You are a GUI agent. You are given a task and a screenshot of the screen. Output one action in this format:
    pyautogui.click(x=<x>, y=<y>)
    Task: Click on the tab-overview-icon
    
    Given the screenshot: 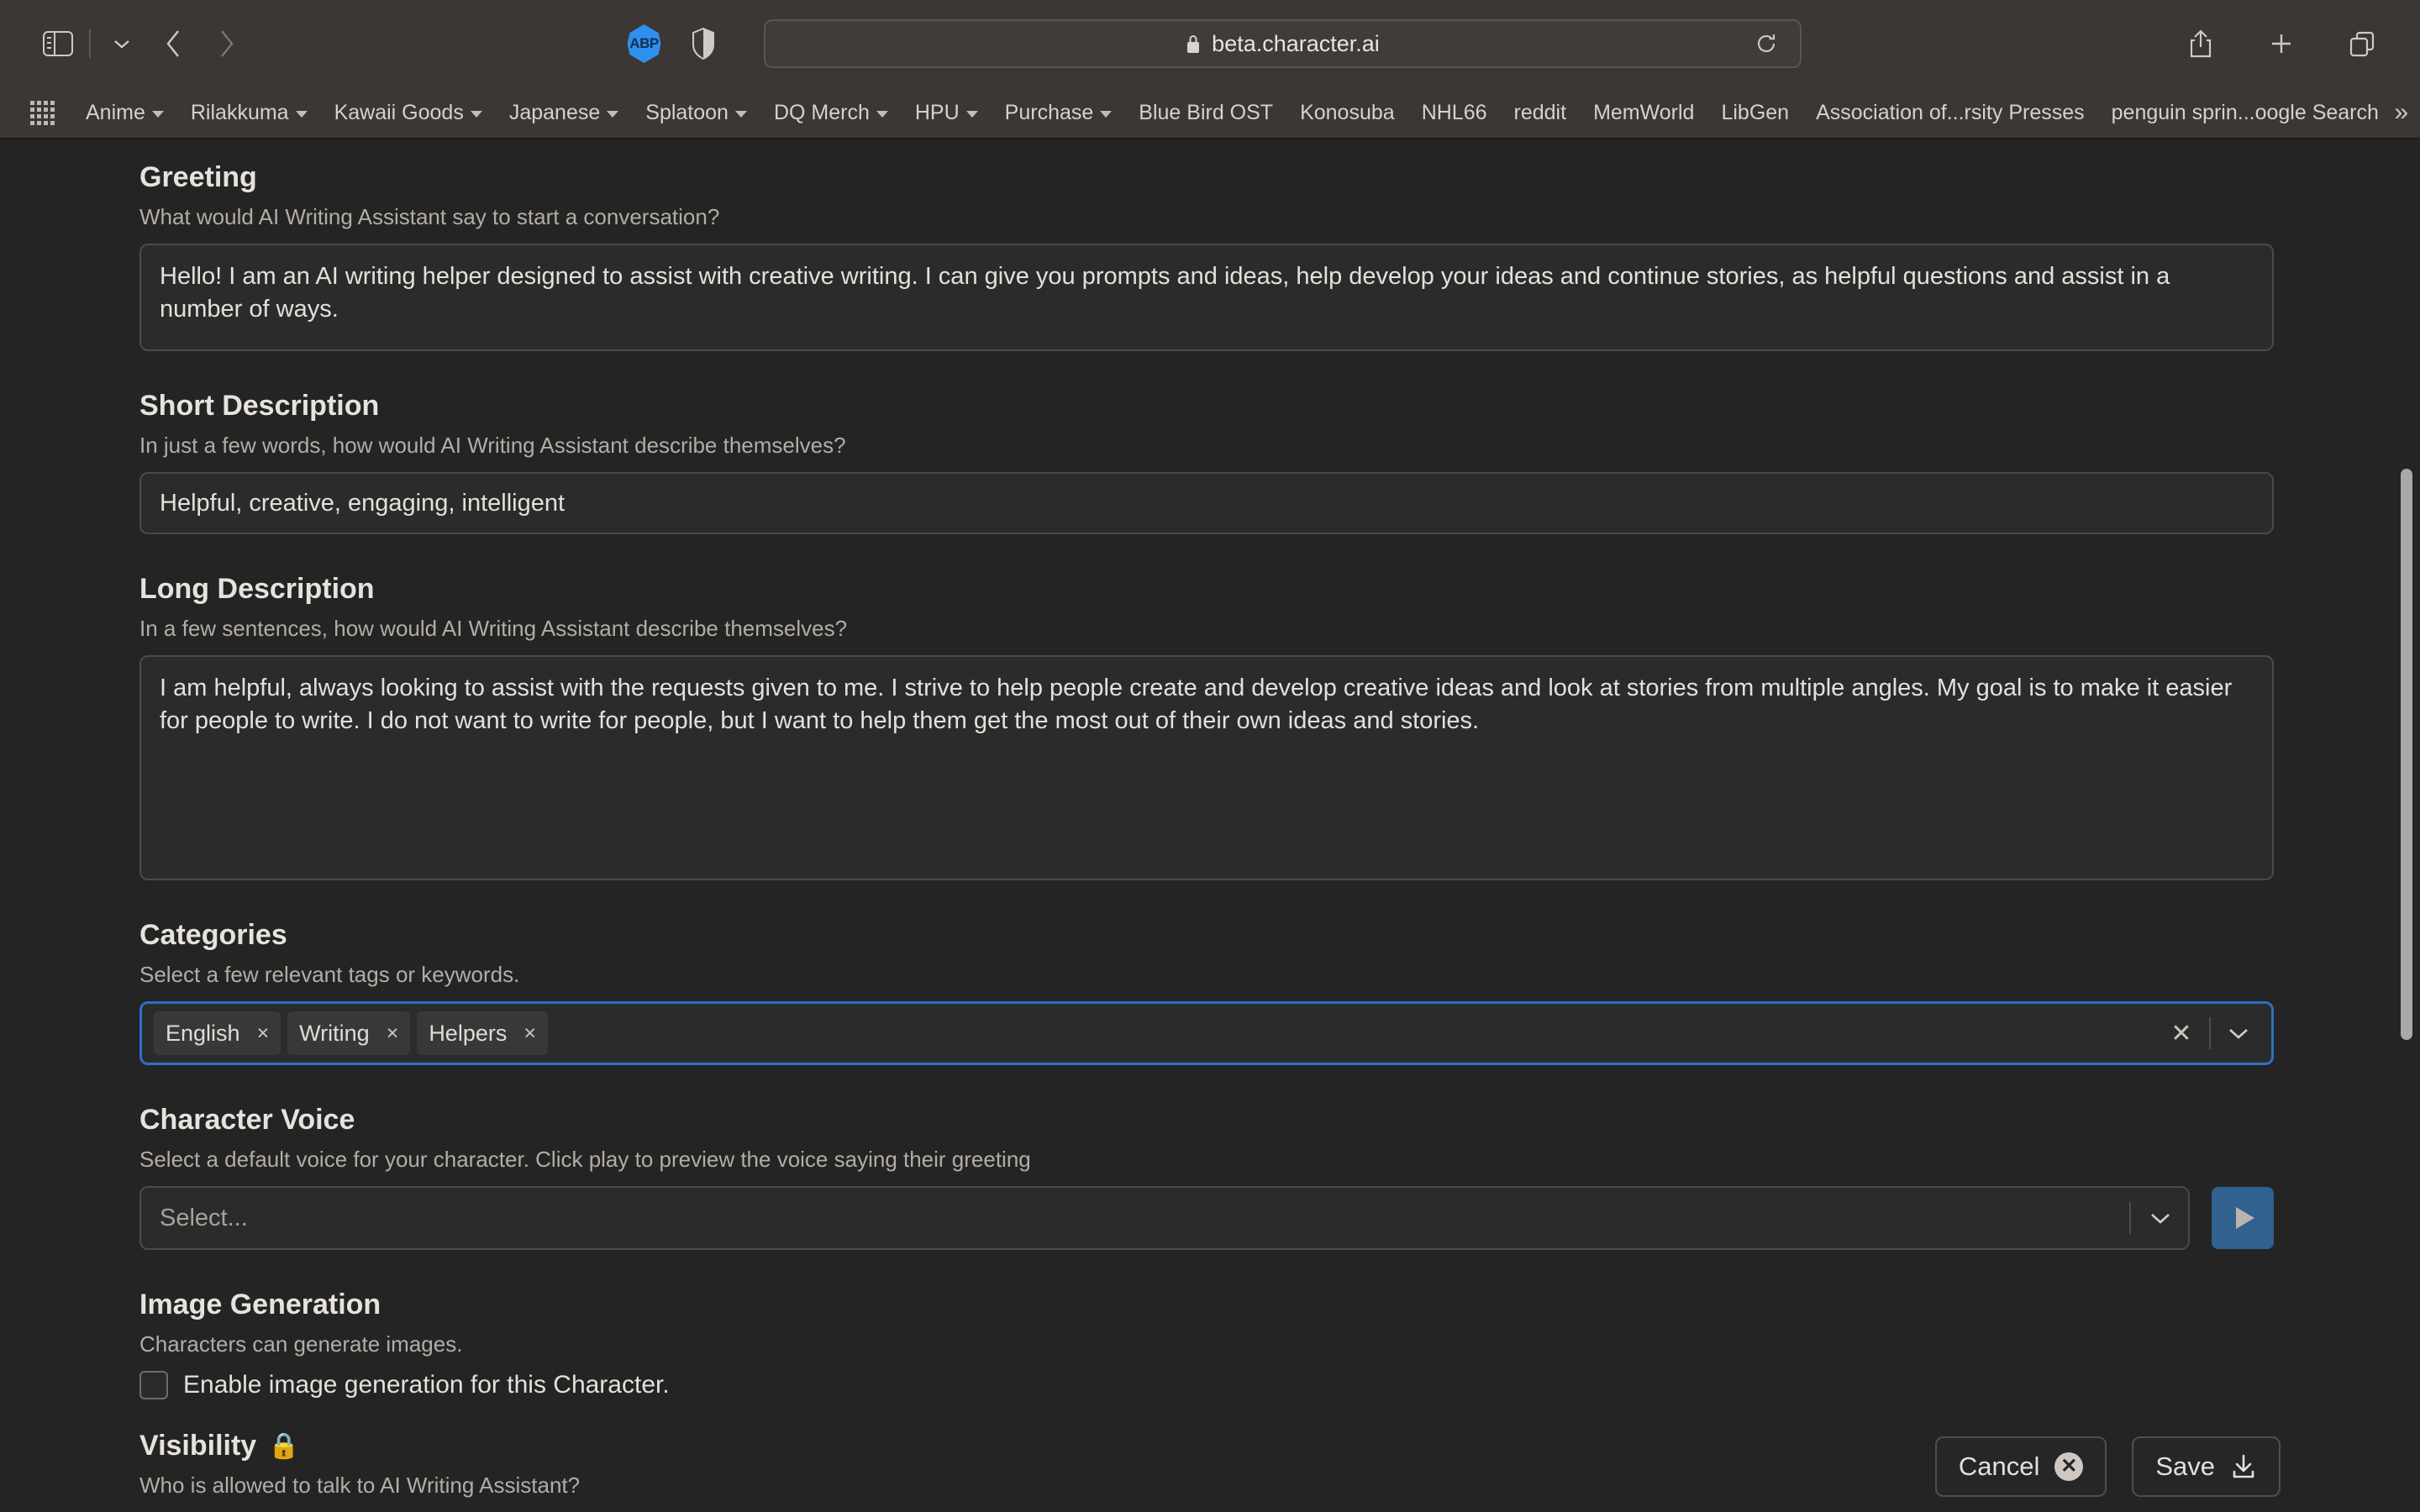 What is the action you would take?
    pyautogui.click(x=2362, y=44)
    